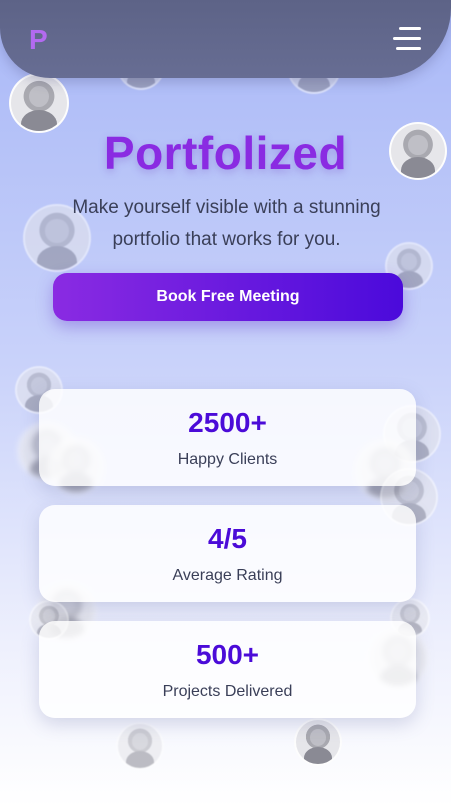  I want to click on stat-label: Average Rating, so click(227, 575).